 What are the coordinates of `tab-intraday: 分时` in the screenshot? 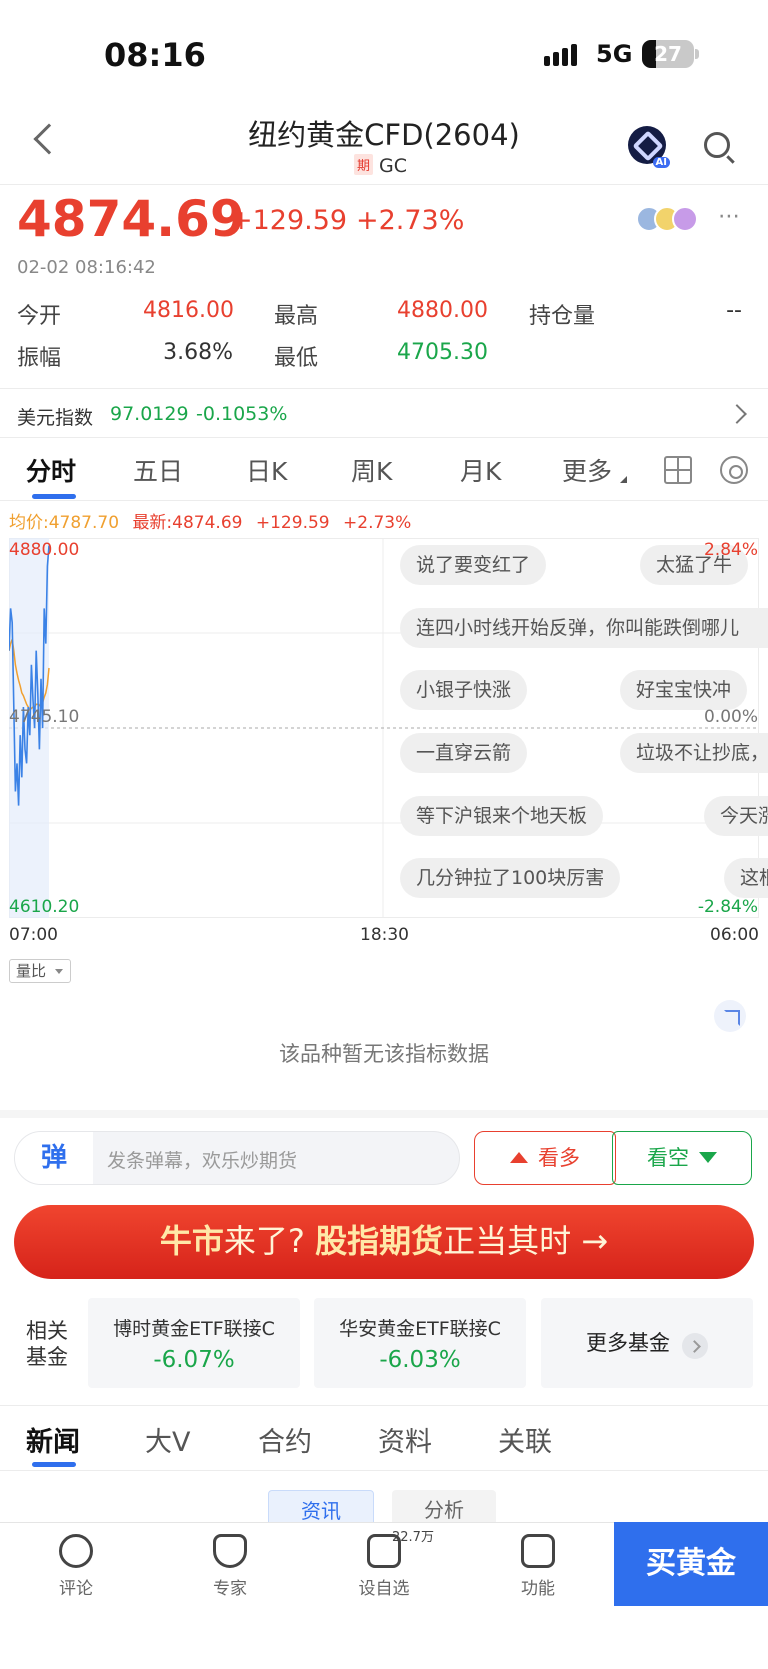 It's located at (51, 470).